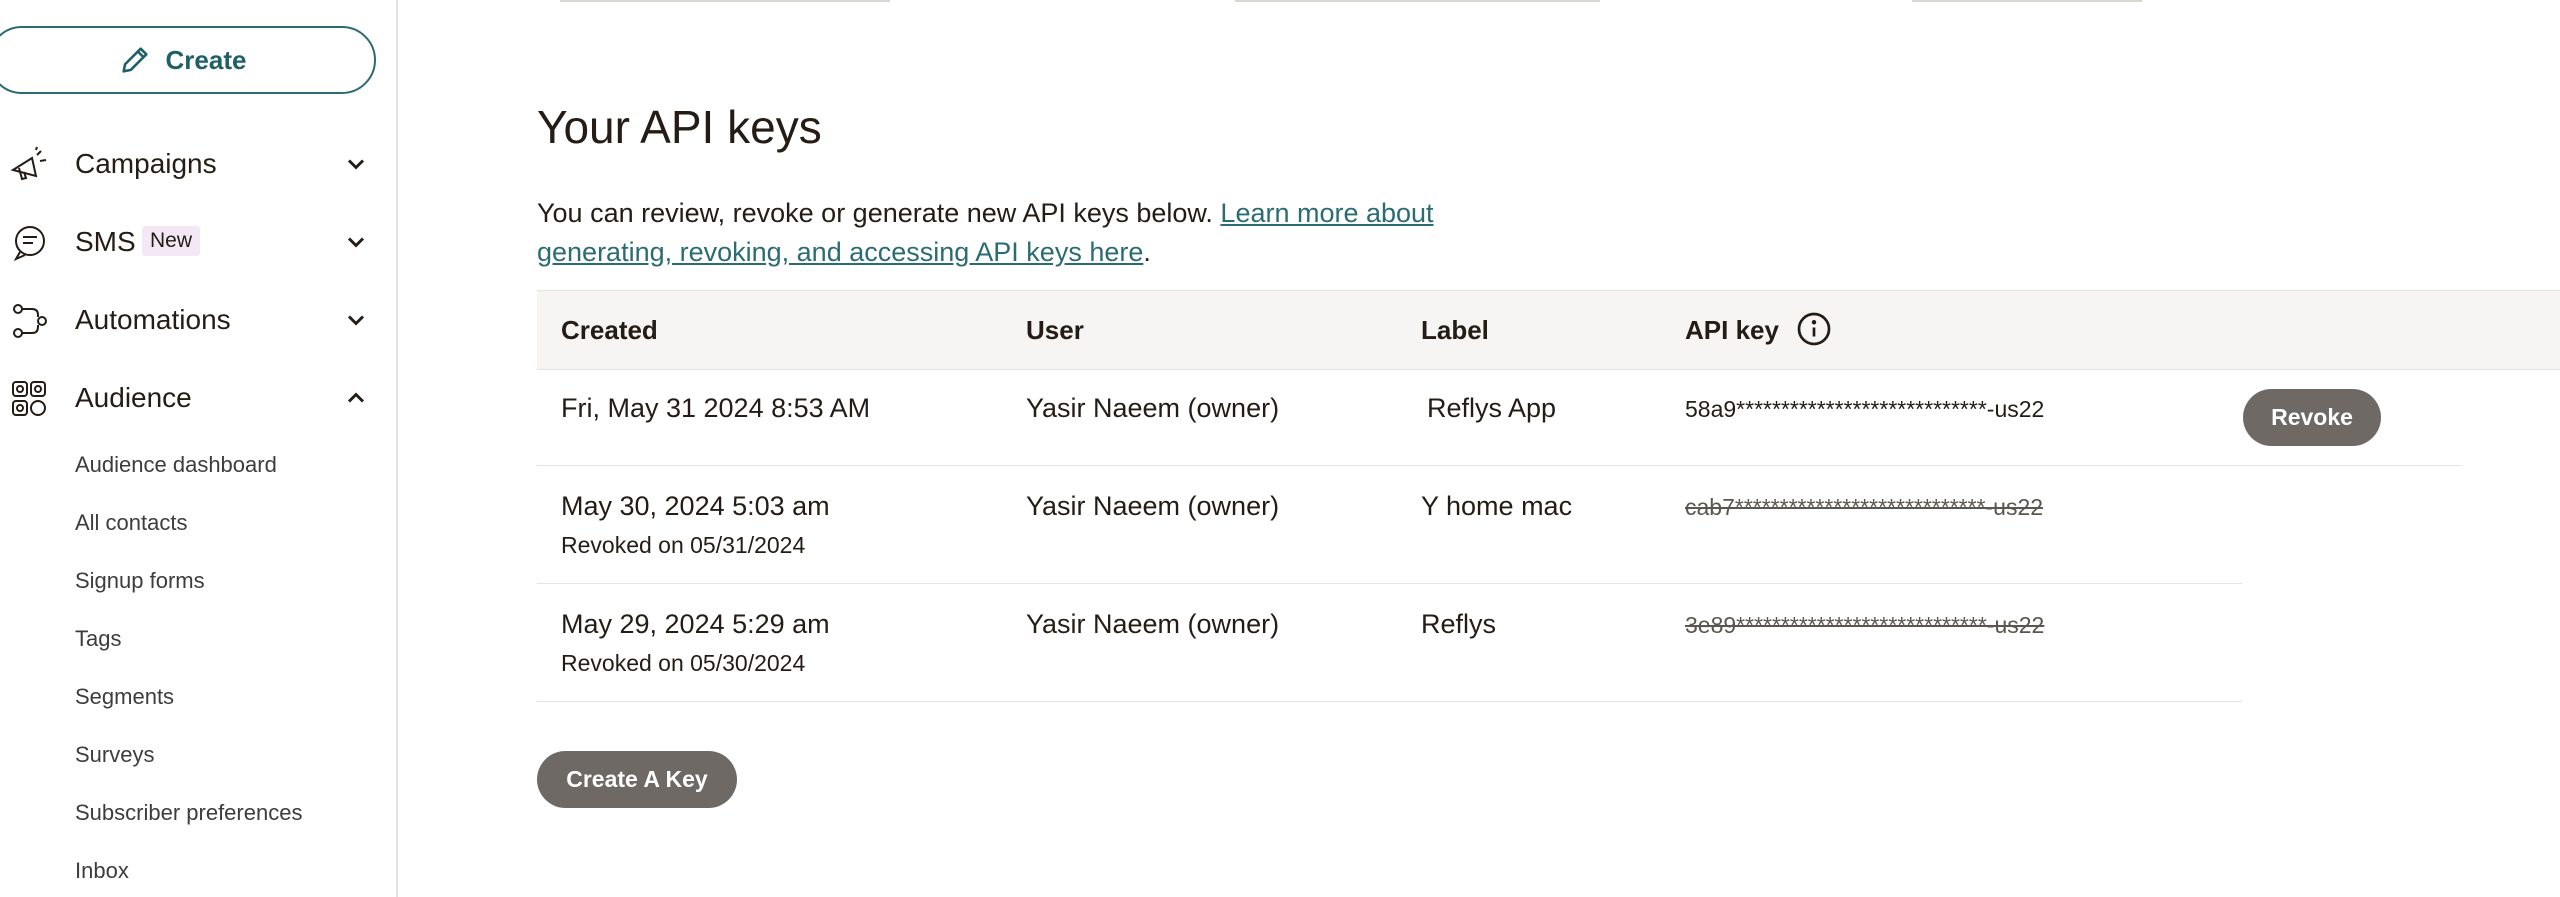  Describe the element at coordinates (1732, 330) in the screenshot. I see `column-header-api-key: API key` at that location.